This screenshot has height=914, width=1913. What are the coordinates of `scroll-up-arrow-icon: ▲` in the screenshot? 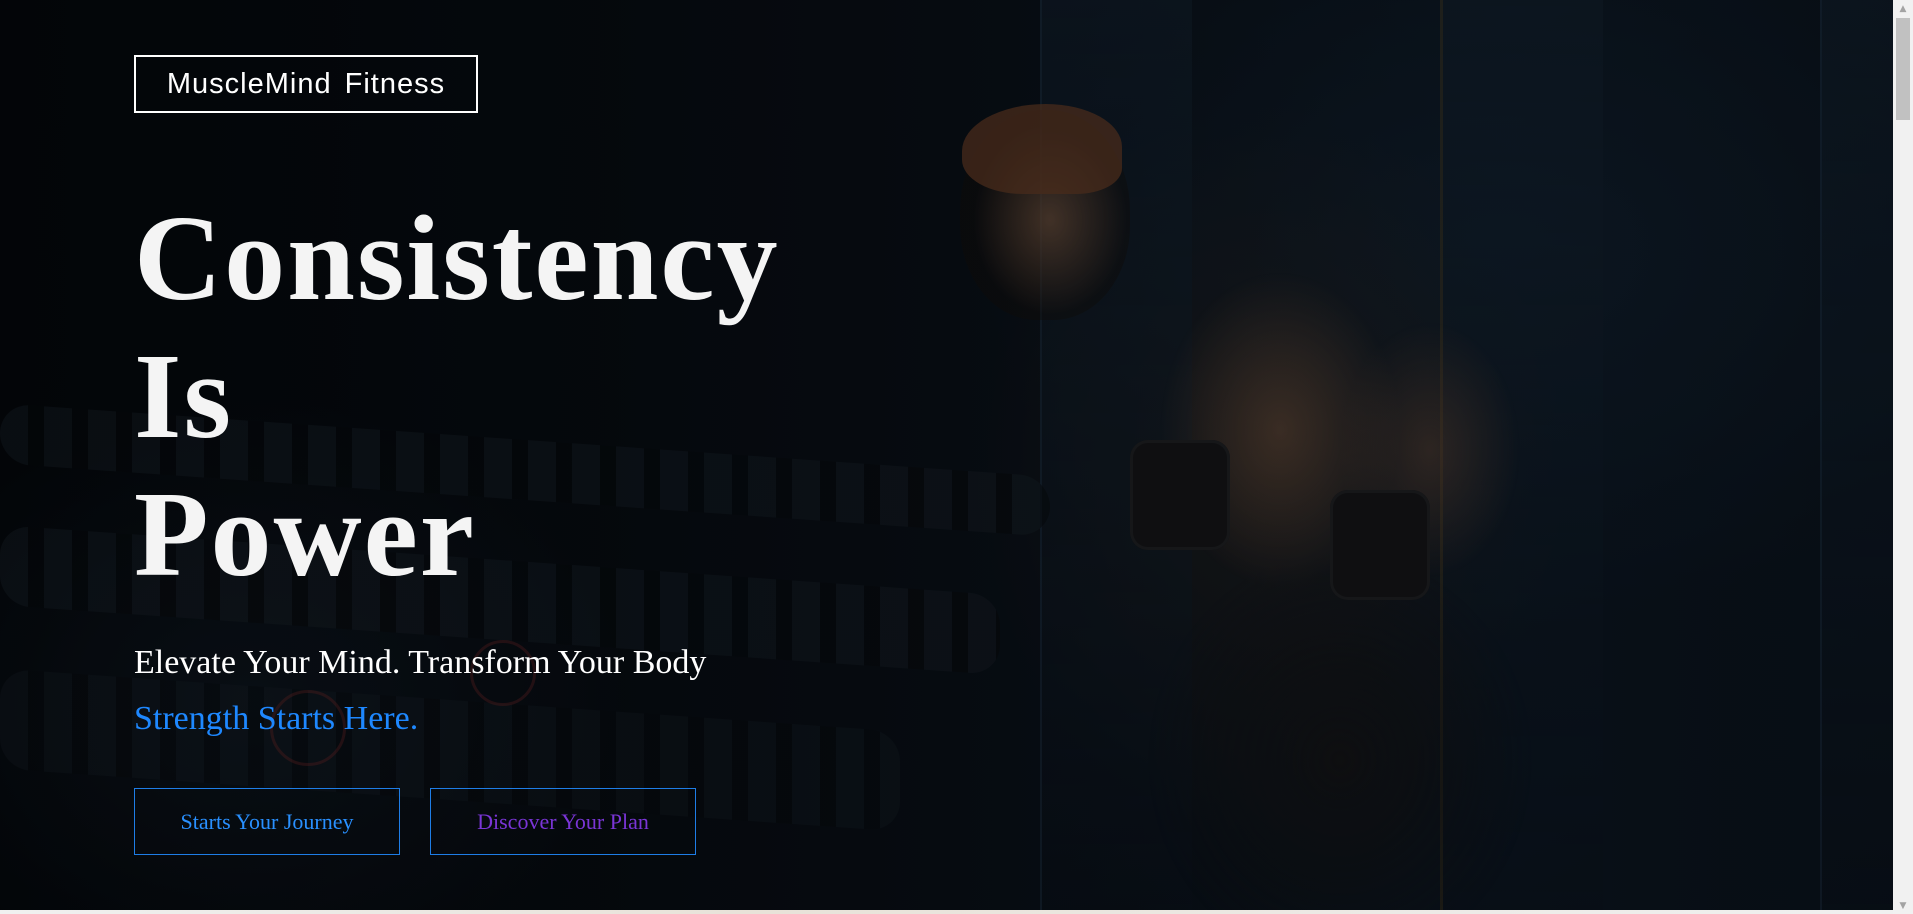 It's located at (1903, 8).